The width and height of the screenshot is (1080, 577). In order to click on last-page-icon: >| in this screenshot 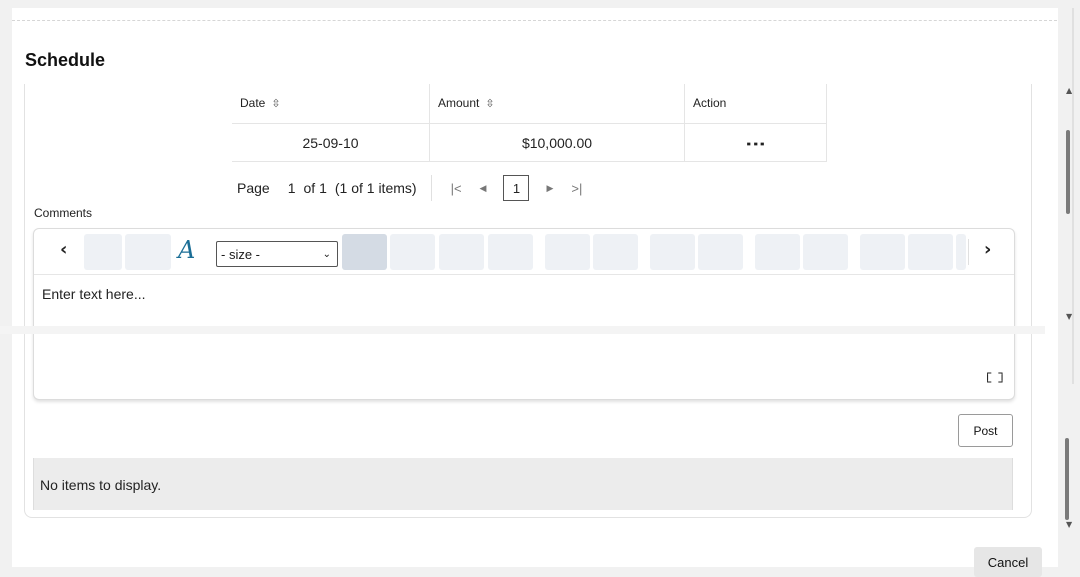, I will do `click(576, 188)`.